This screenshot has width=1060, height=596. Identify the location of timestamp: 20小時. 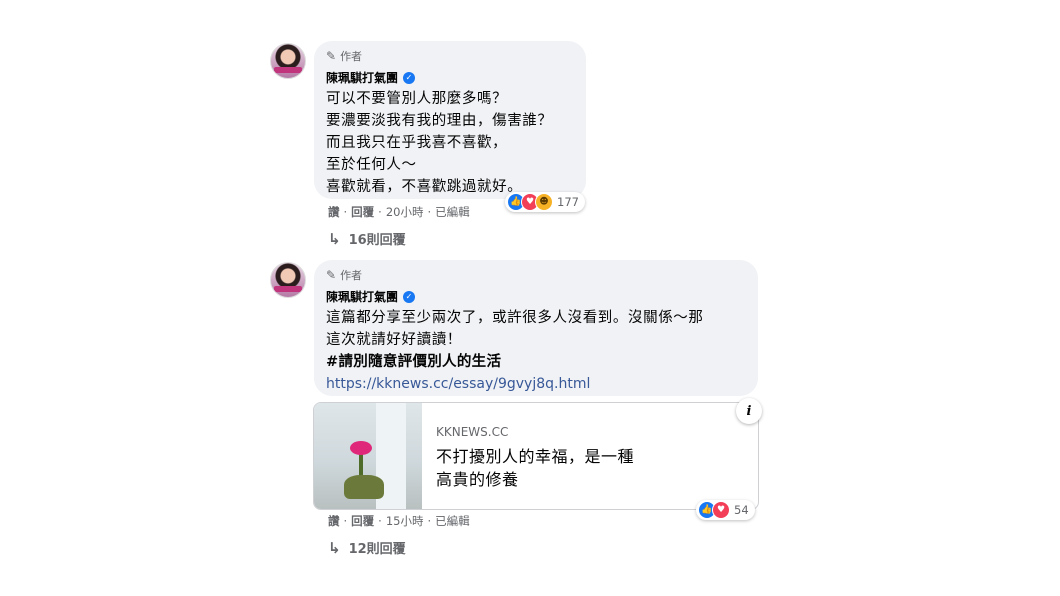
(405, 212).